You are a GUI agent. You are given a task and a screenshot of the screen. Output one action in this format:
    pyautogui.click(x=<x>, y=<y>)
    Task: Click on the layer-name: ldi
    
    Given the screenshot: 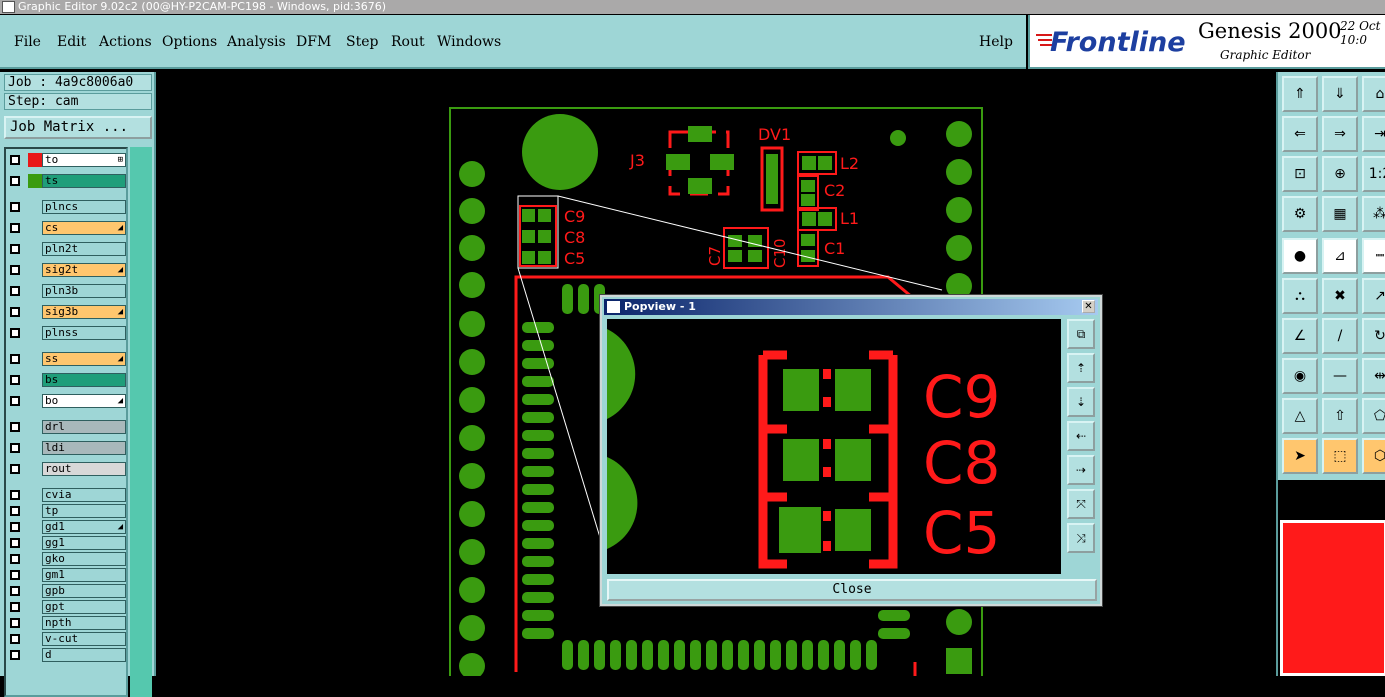 What is the action you would take?
    pyautogui.click(x=84, y=448)
    